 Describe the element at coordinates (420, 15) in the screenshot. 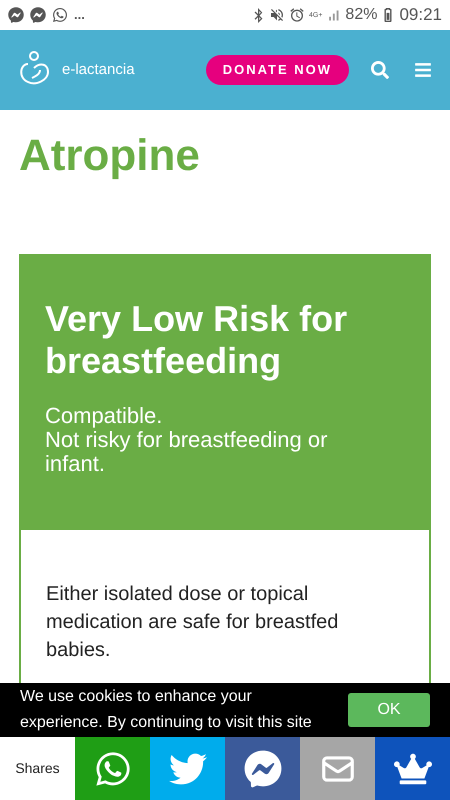

I see `clock: 09:21` at that location.